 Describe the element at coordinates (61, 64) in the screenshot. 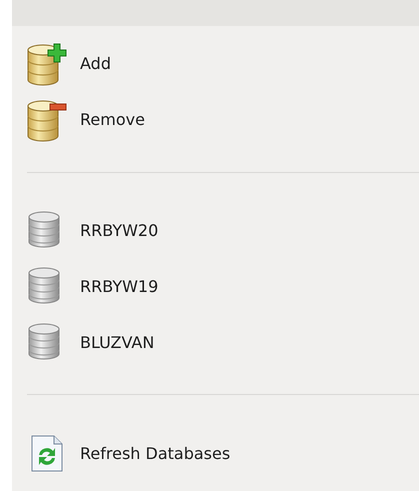

I see `add-button: Add` at that location.